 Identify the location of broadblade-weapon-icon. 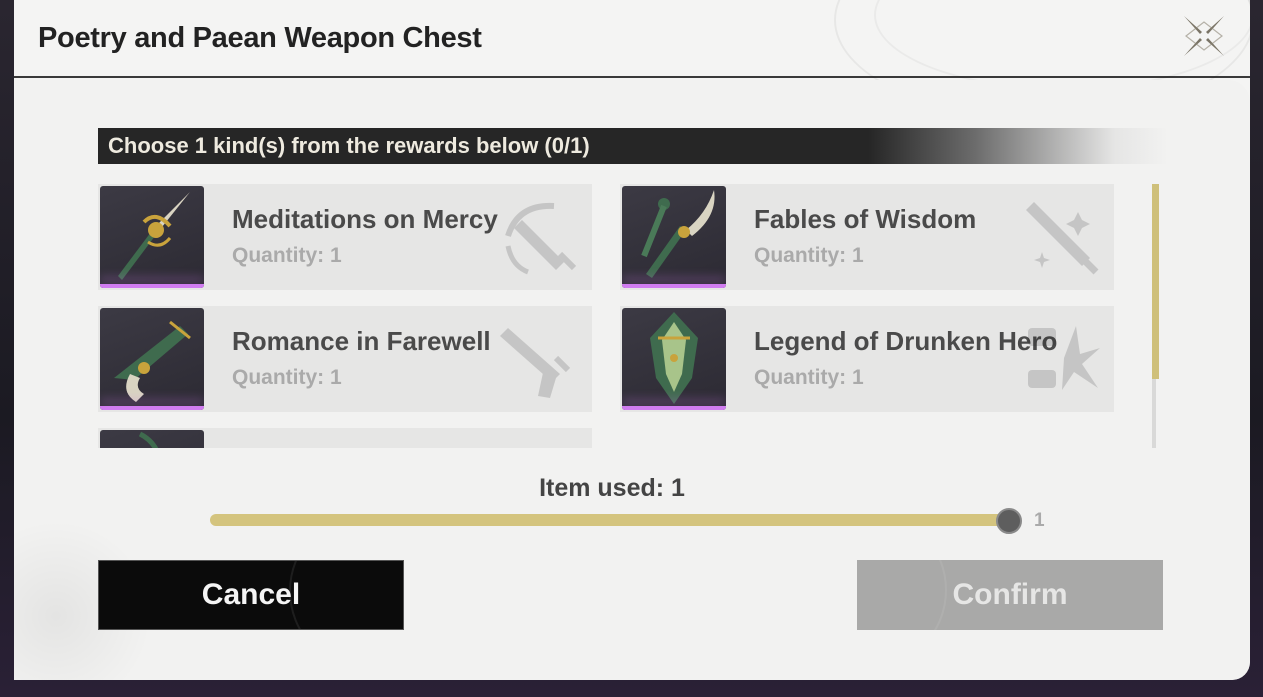
(154, 236).